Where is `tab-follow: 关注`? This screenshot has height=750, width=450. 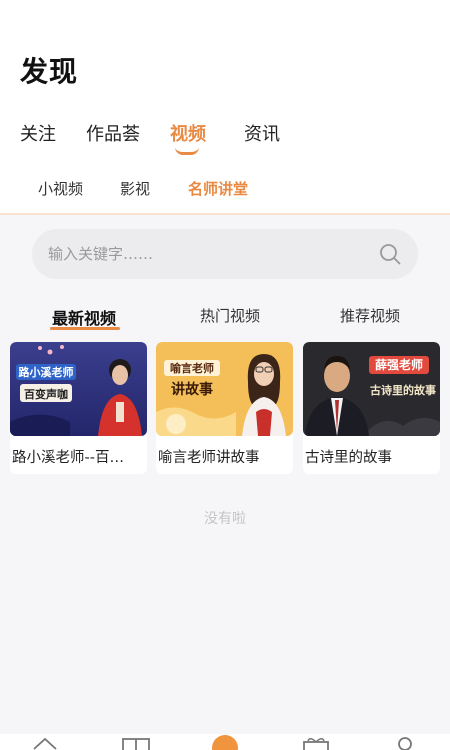
tab-follow: 关注 is located at coordinates (38, 133).